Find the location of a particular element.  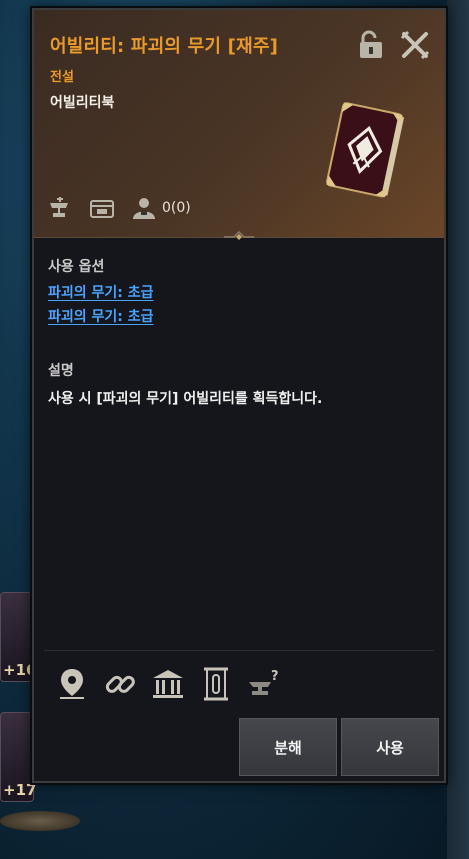

anvil-icon is located at coordinates (59, 207).